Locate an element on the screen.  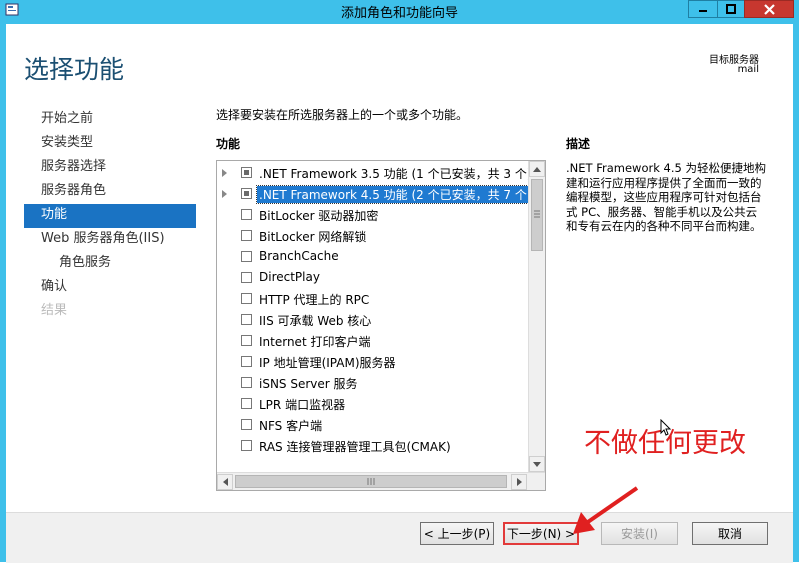
nav-item-features: 功能 is located at coordinates (110, 216).